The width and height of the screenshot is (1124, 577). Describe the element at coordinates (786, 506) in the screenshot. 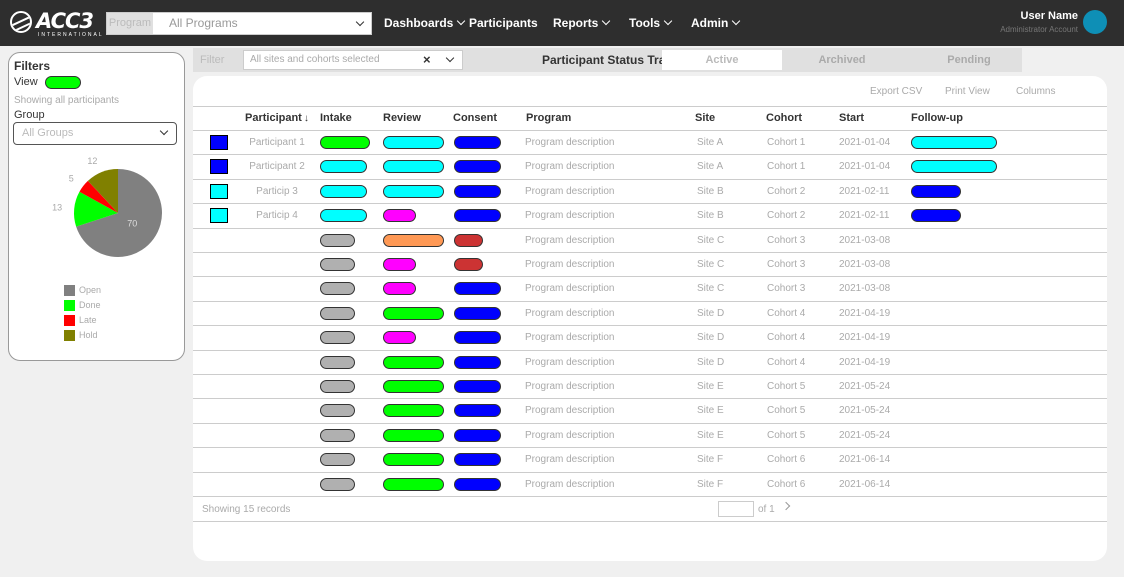

I see `chevron-right-icon` at that location.